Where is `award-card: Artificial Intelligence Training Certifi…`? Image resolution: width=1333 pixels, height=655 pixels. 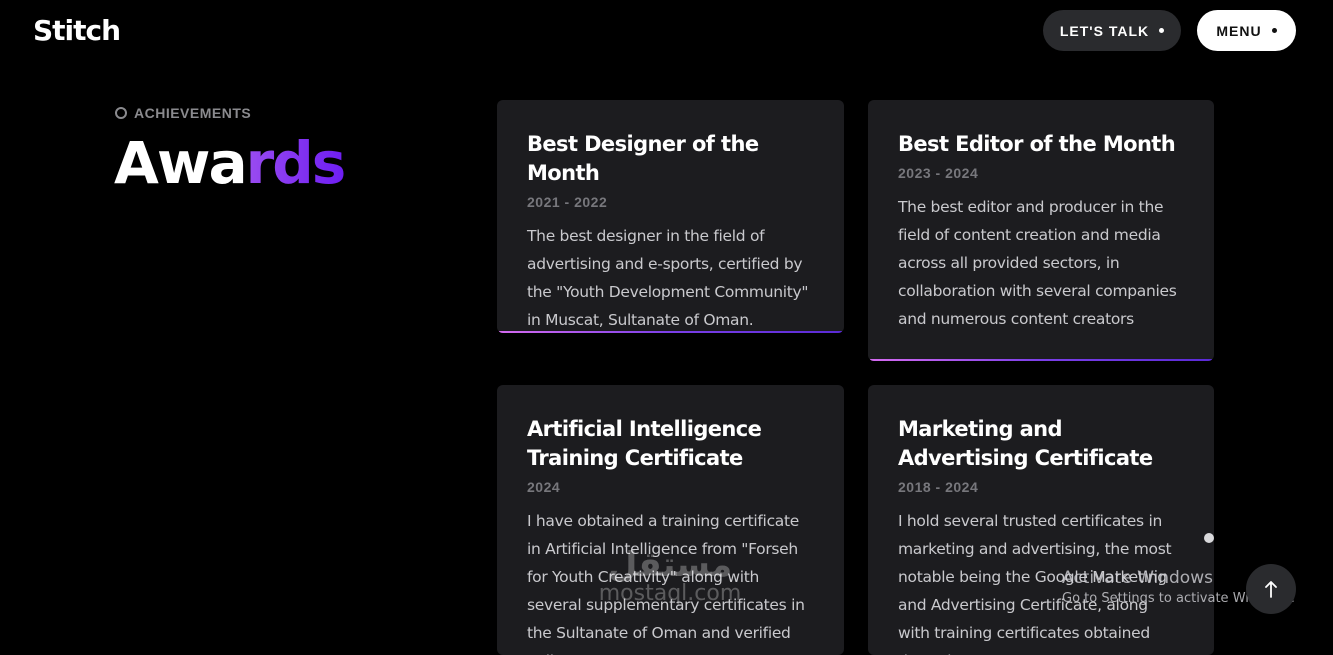
award-card: Artificial Intelligence Training Certifi… is located at coordinates (670, 520).